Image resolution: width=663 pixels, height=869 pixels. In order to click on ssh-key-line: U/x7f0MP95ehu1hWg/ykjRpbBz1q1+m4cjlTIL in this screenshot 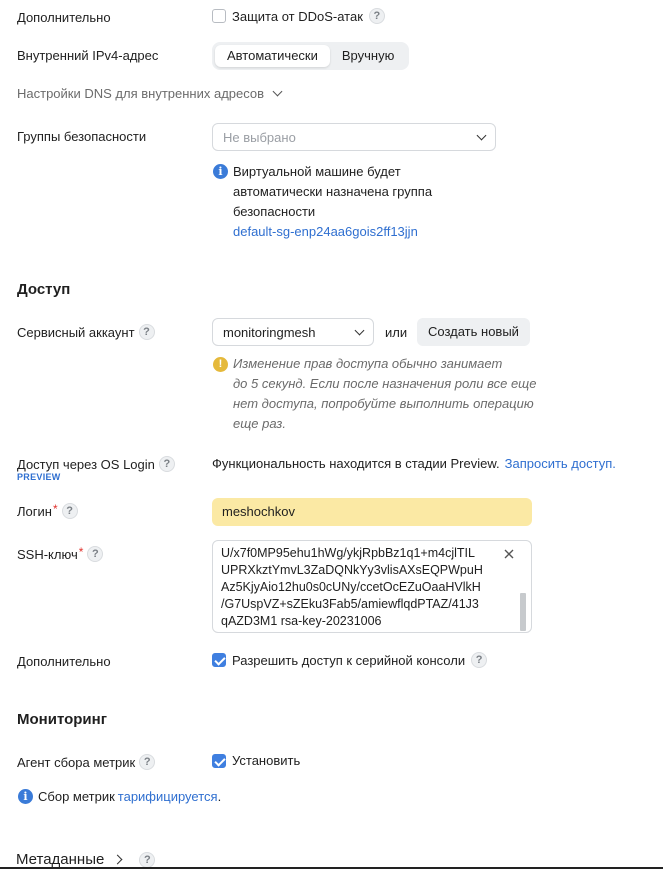, I will do `click(348, 553)`.